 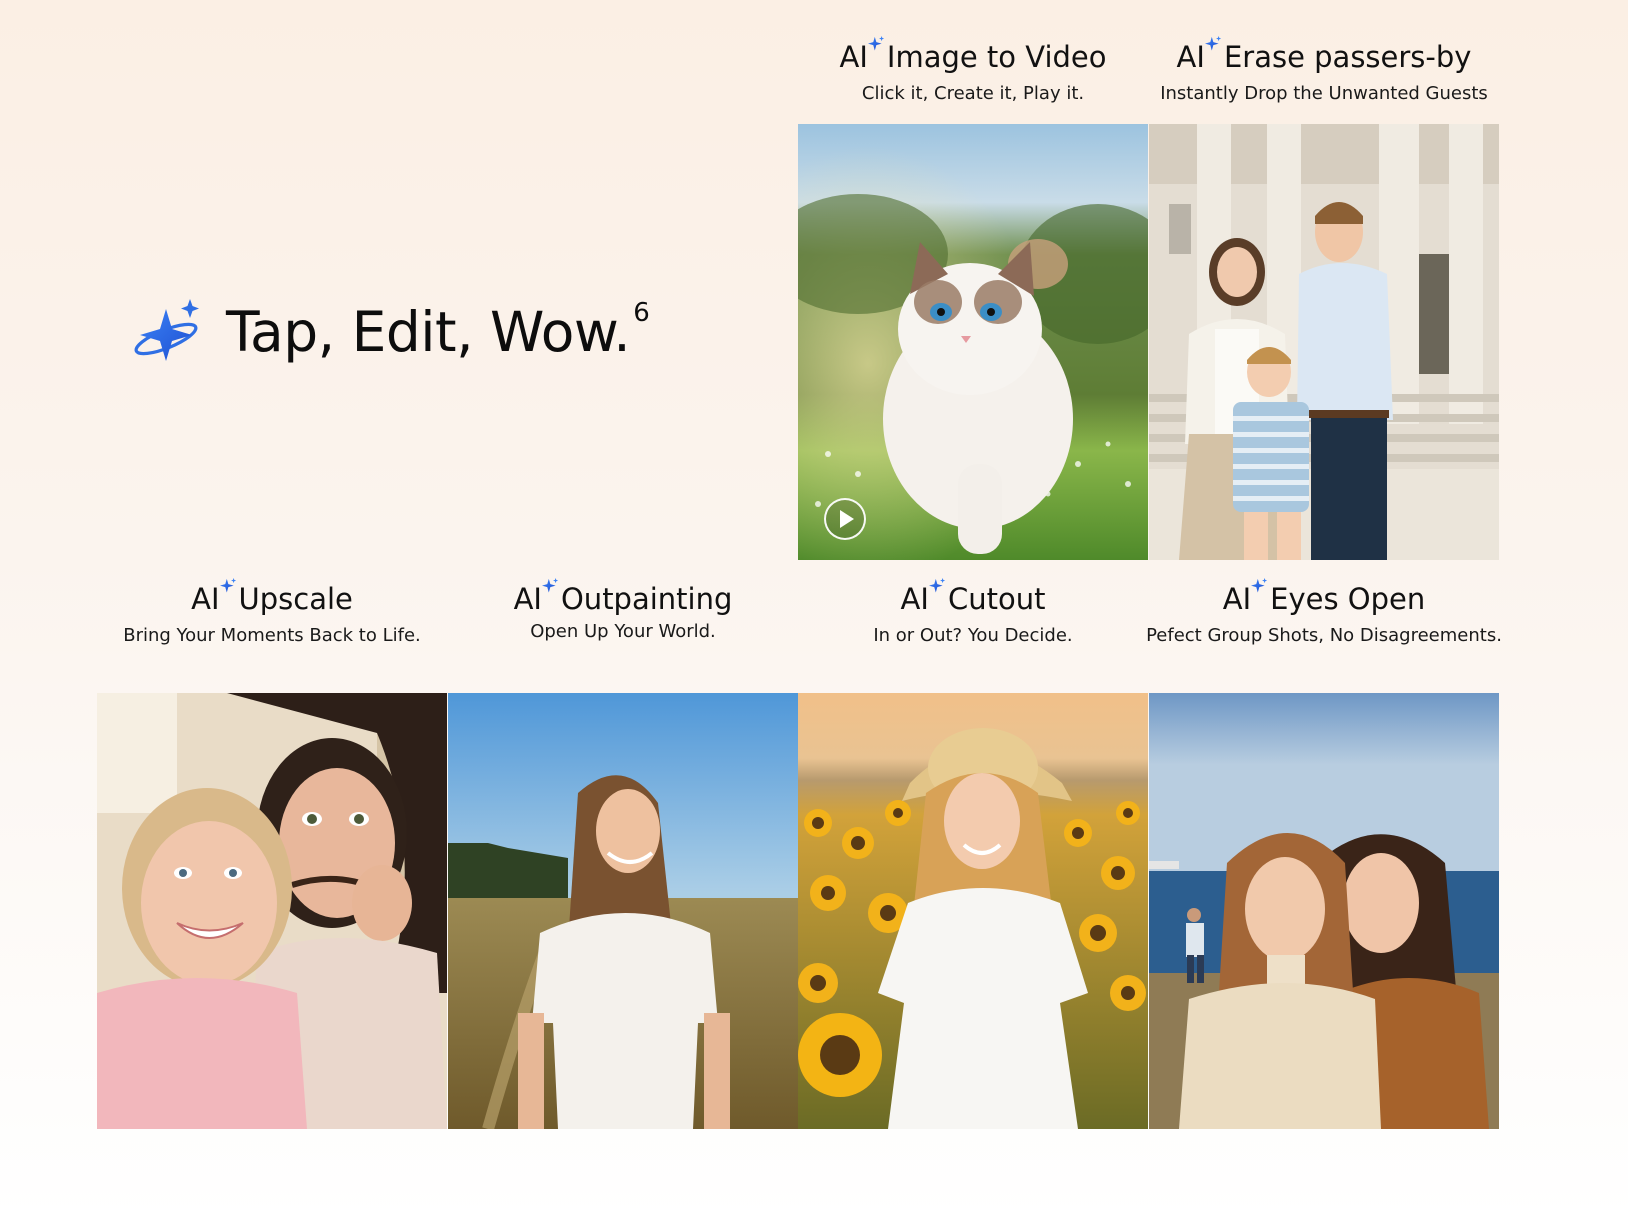 I want to click on girl-sunflowers-photo, so click(x=973, y=911).